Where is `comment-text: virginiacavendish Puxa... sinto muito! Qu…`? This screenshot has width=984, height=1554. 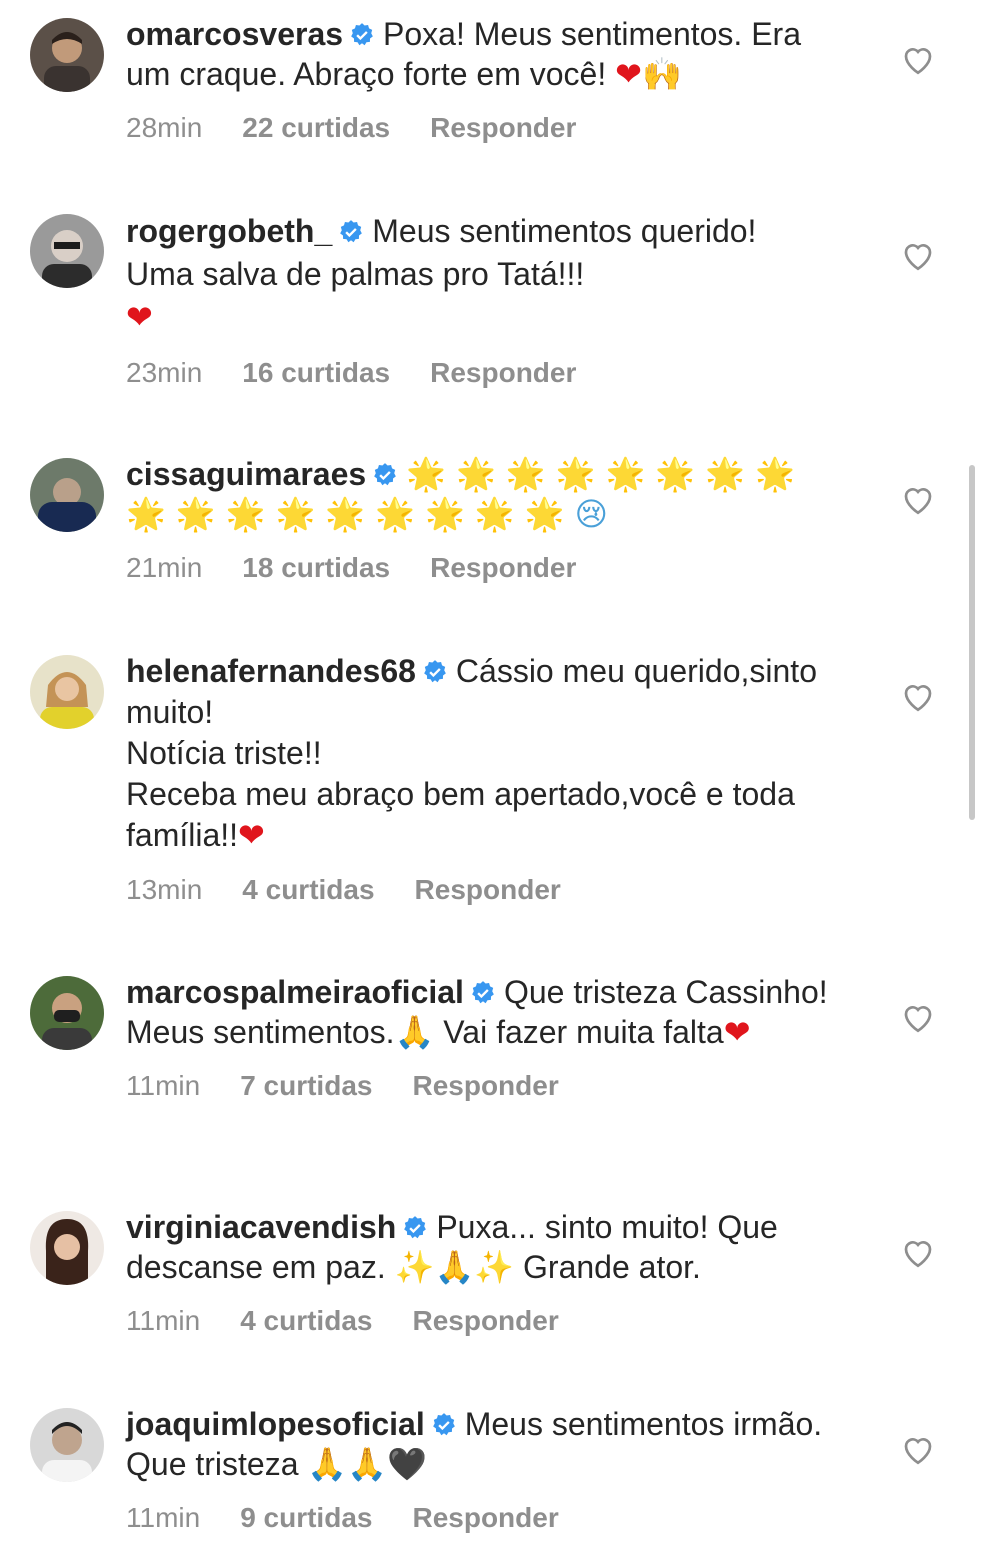
comment-text: virginiacavendish Puxa... sinto muito! Qu… is located at coordinates (486, 1247).